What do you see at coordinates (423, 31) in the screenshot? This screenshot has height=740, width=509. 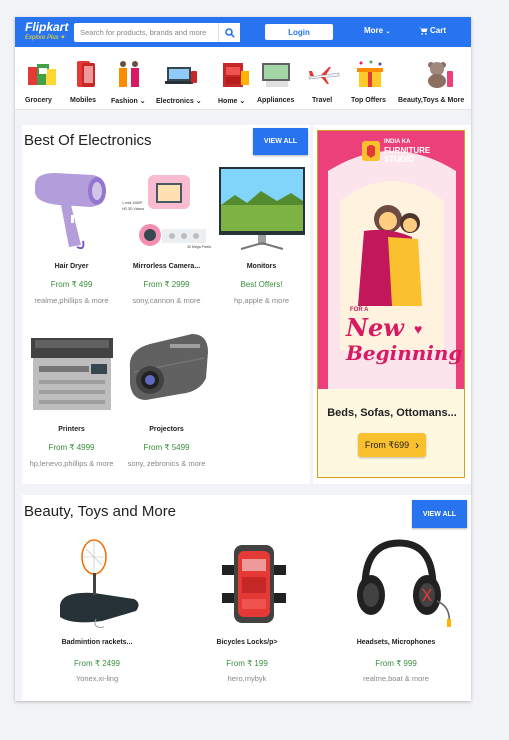 I see `cart-icon` at bounding box center [423, 31].